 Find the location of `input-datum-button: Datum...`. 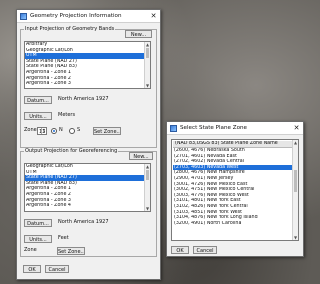

input-datum-button: Datum... is located at coordinates (38, 100).